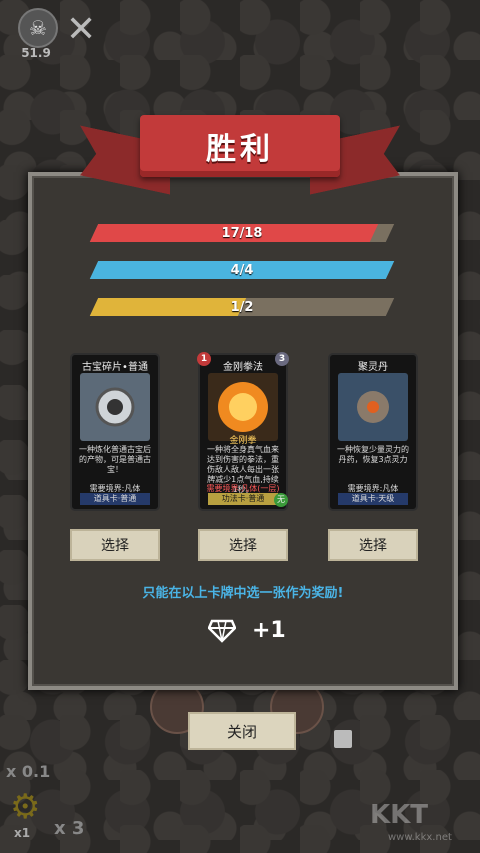 The width and height of the screenshot is (480, 853). I want to click on fist-fire-icon, so click(243, 407).